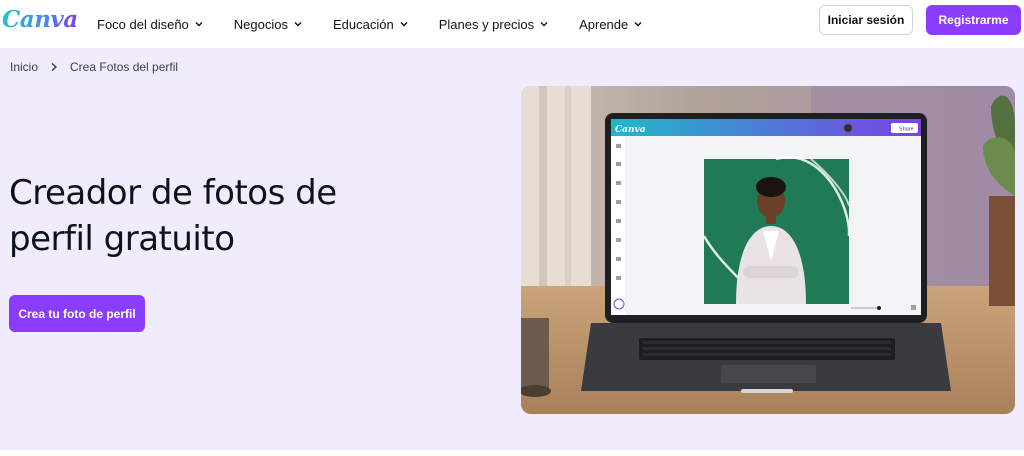  Describe the element at coordinates (906, 130) in the screenshot. I see `editor-share-button: Share` at that location.